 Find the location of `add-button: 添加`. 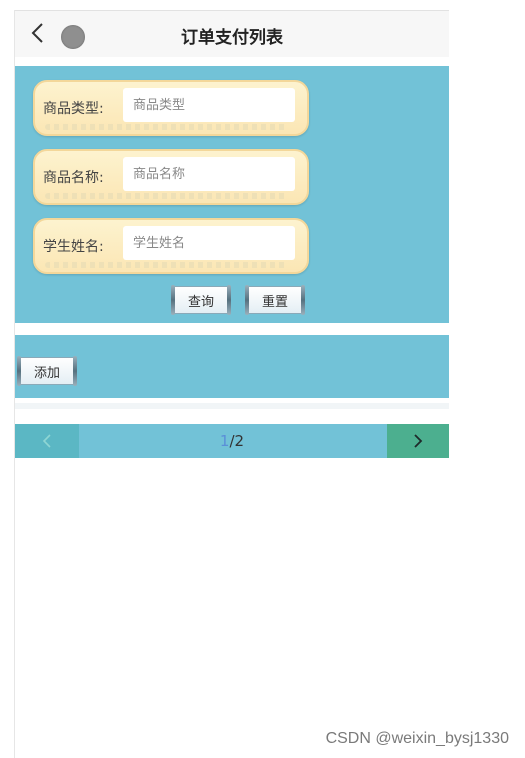

add-button: 添加 is located at coordinates (47, 371).